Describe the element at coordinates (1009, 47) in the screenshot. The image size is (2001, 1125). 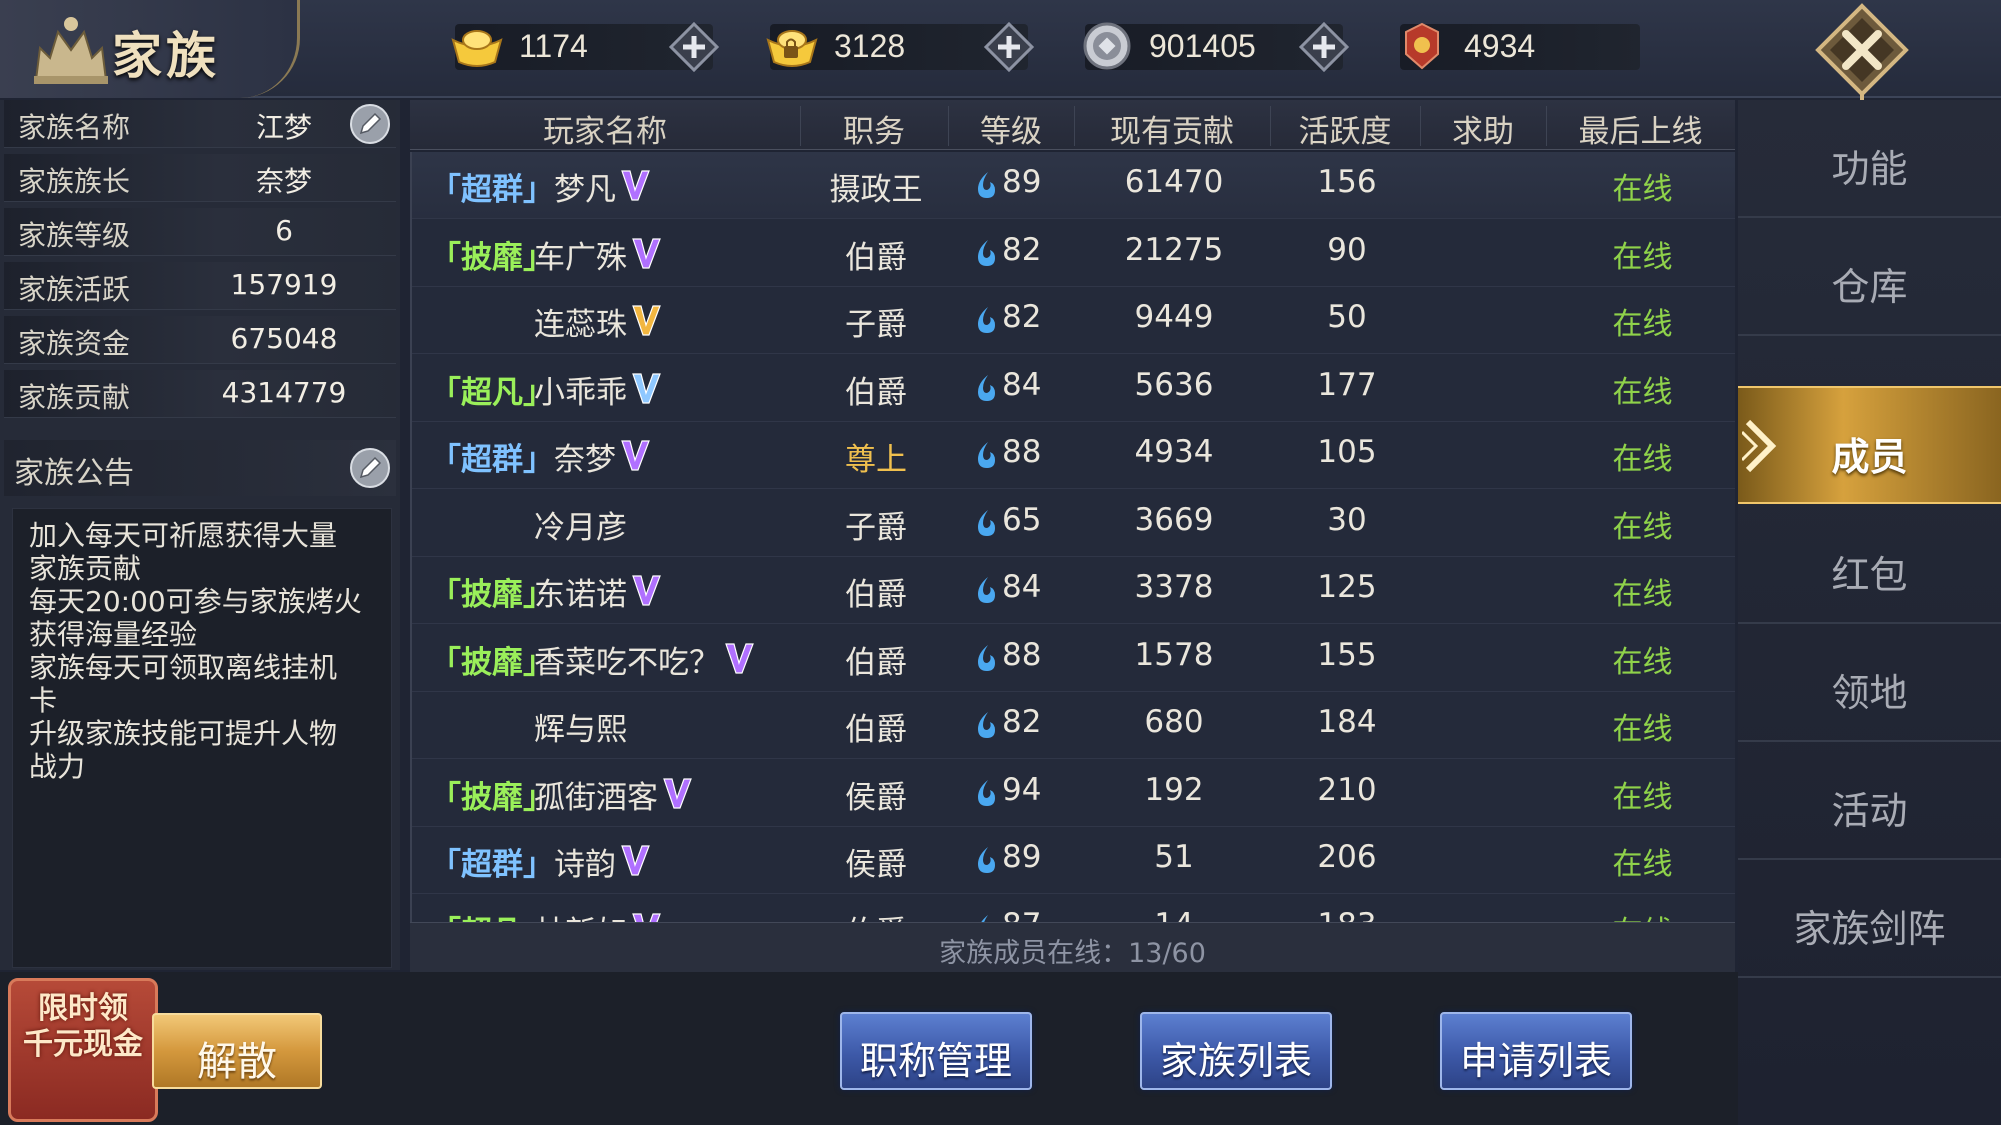
I see `add-bound-gold-icon` at that location.